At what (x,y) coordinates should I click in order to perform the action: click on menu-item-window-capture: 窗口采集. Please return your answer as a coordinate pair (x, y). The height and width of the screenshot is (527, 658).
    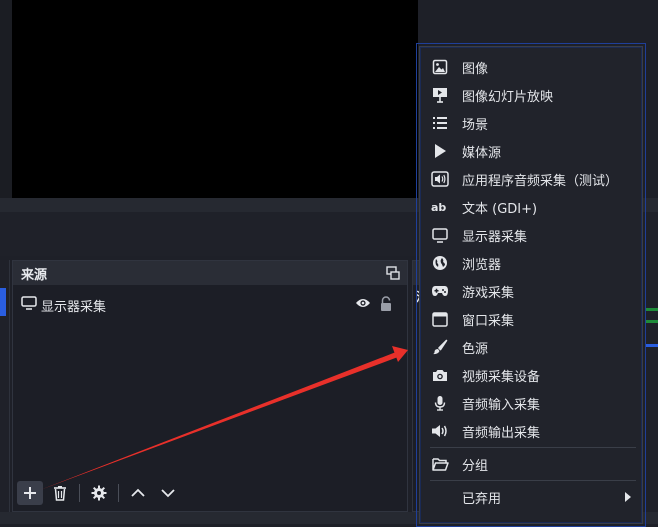
    Looking at the image, I should click on (532, 319).